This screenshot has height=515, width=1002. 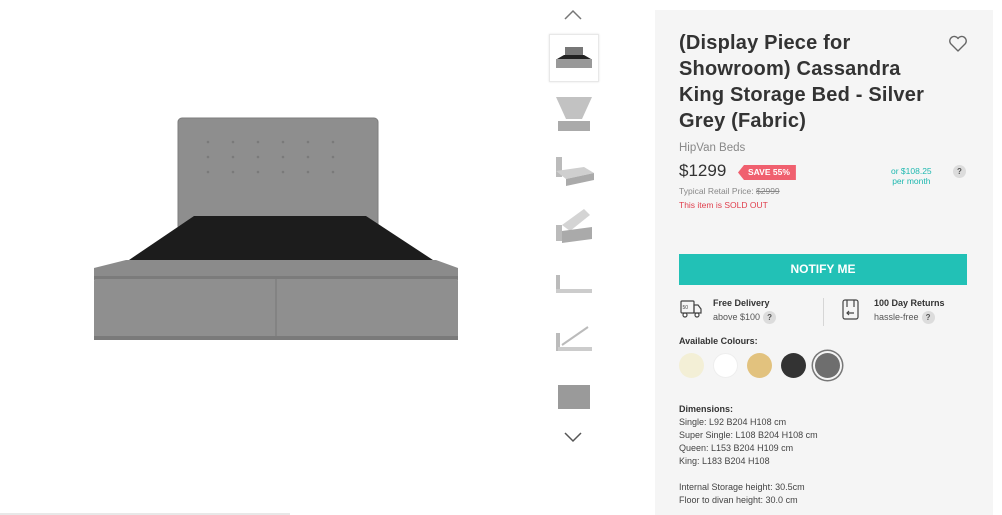 I want to click on returns-title: 100 Day Returns, so click(x=909, y=303).